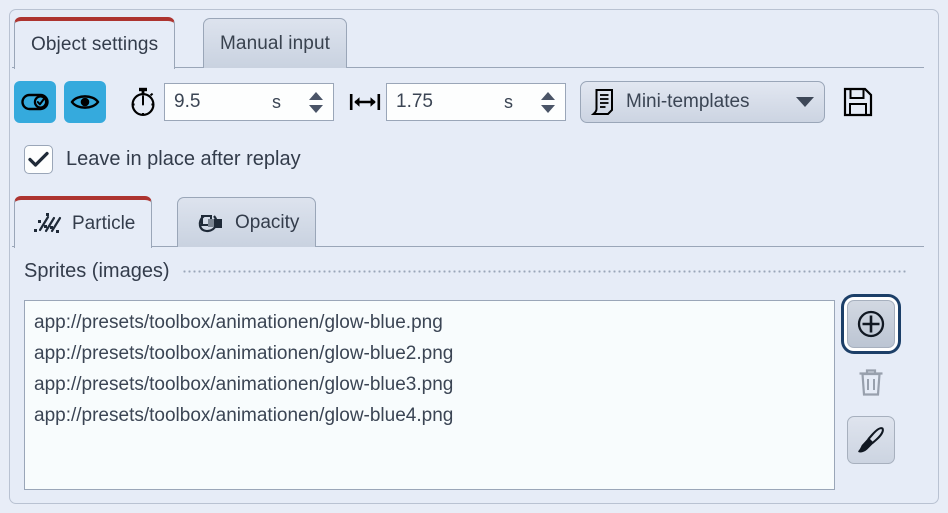  Describe the element at coordinates (210, 223) in the screenshot. I see `opacity-icon` at that location.